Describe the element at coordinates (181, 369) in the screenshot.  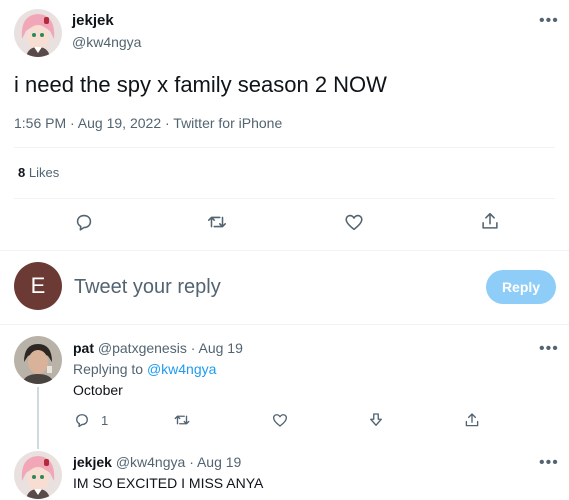
I see `replying-to-link: @kw4ngya` at that location.